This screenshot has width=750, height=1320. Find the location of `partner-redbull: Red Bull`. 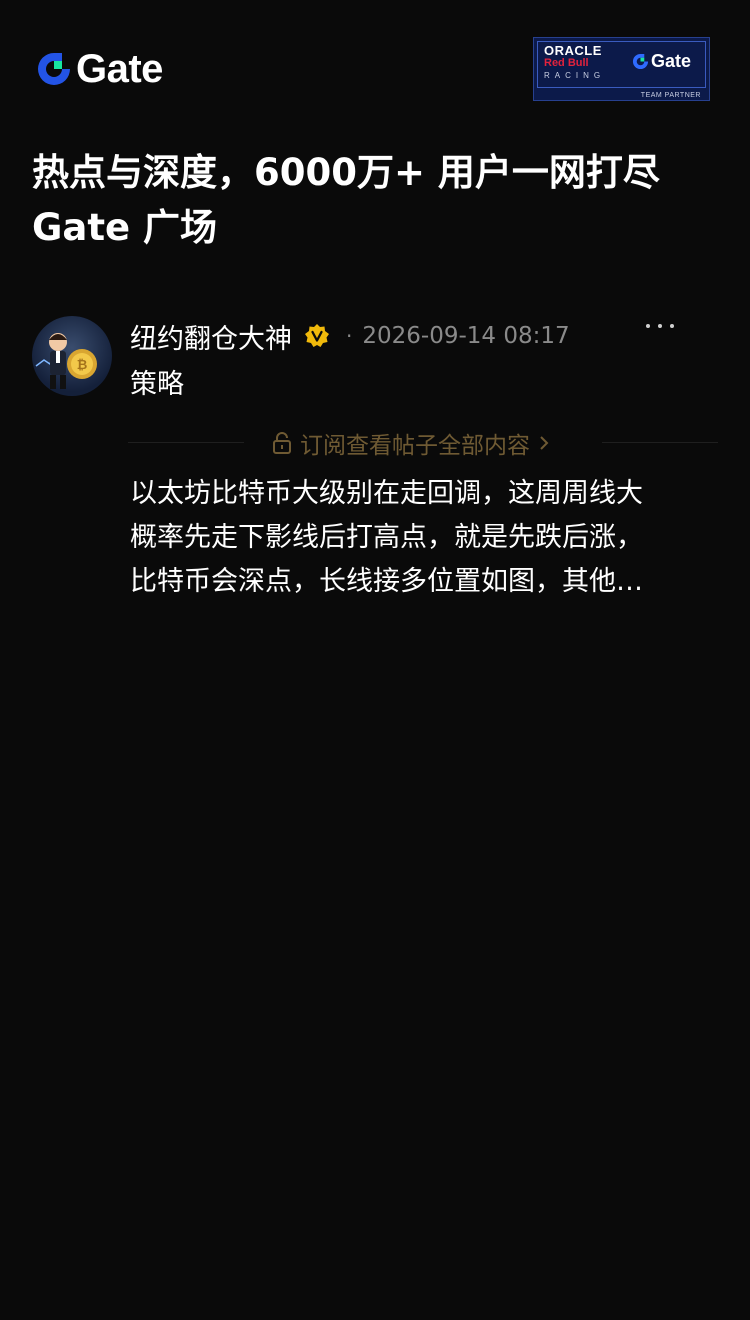

partner-redbull: Red Bull is located at coordinates (566, 63).